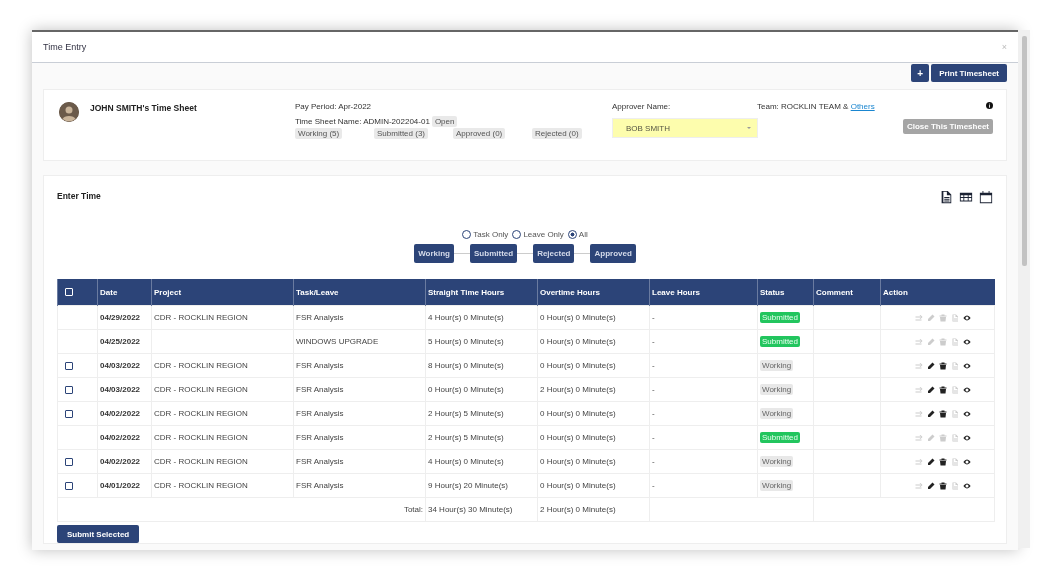 The width and height of the screenshot is (1063, 582). What do you see at coordinates (485, 234) in the screenshot?
I see `filter-radio: Task Only` at bounding box center [485, 234].